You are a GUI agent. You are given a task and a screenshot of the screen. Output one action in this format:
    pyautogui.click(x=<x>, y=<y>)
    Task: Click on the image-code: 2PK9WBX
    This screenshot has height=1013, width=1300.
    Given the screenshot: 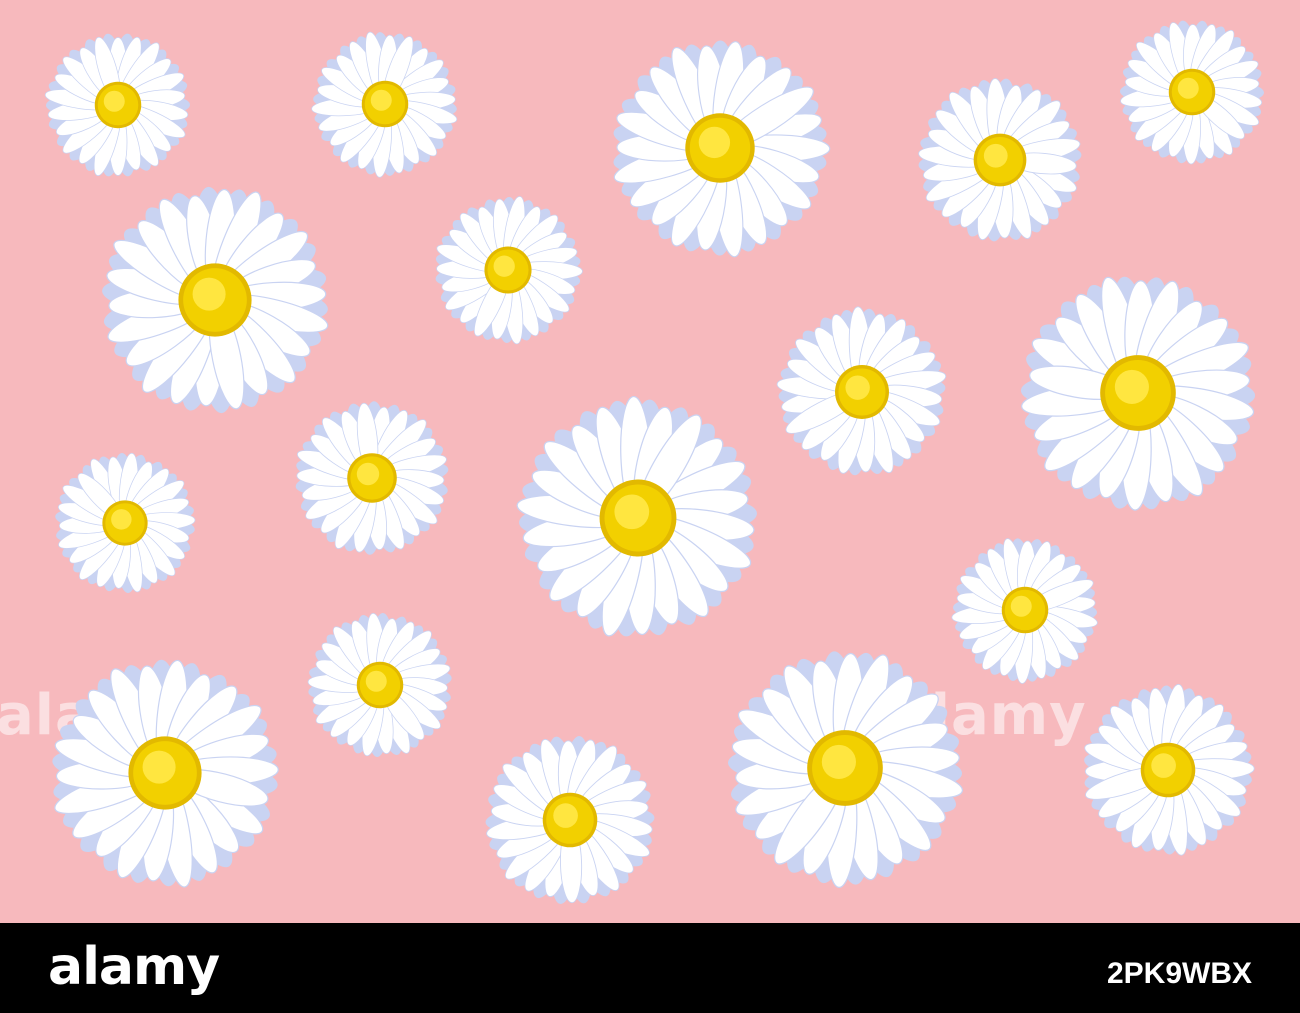 What is the action you would take?
    pyautogui.click(x=1179, y=973)
    